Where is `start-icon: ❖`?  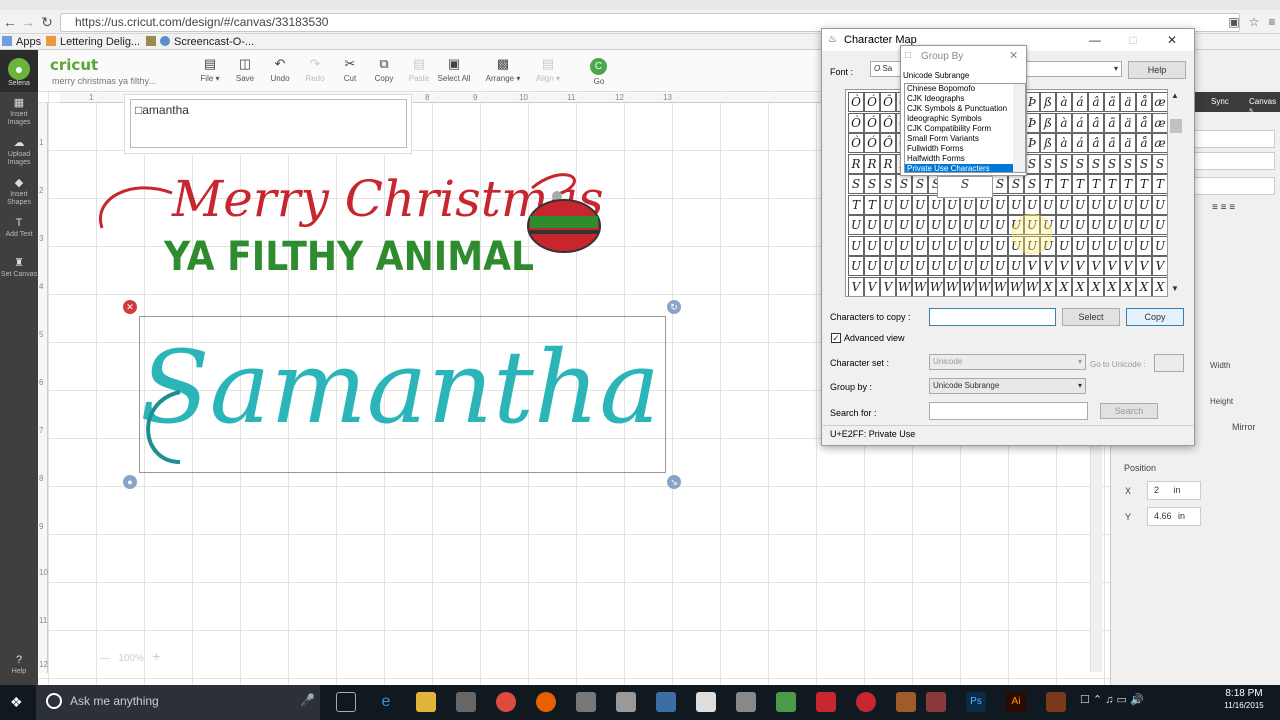 start-icon: ❖ is located at coordinates (18, 702).